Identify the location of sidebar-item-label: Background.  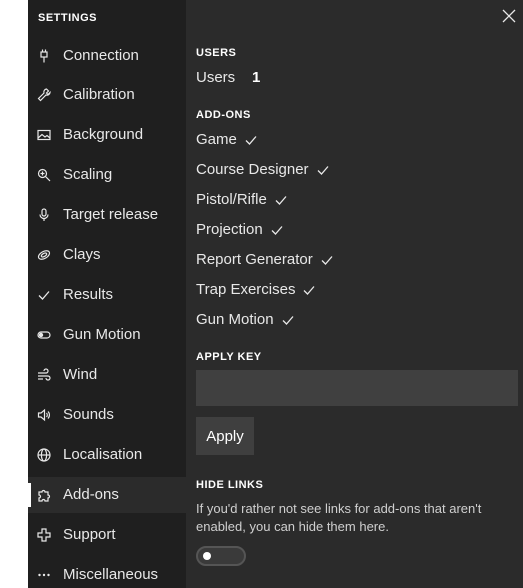
(103, 134).